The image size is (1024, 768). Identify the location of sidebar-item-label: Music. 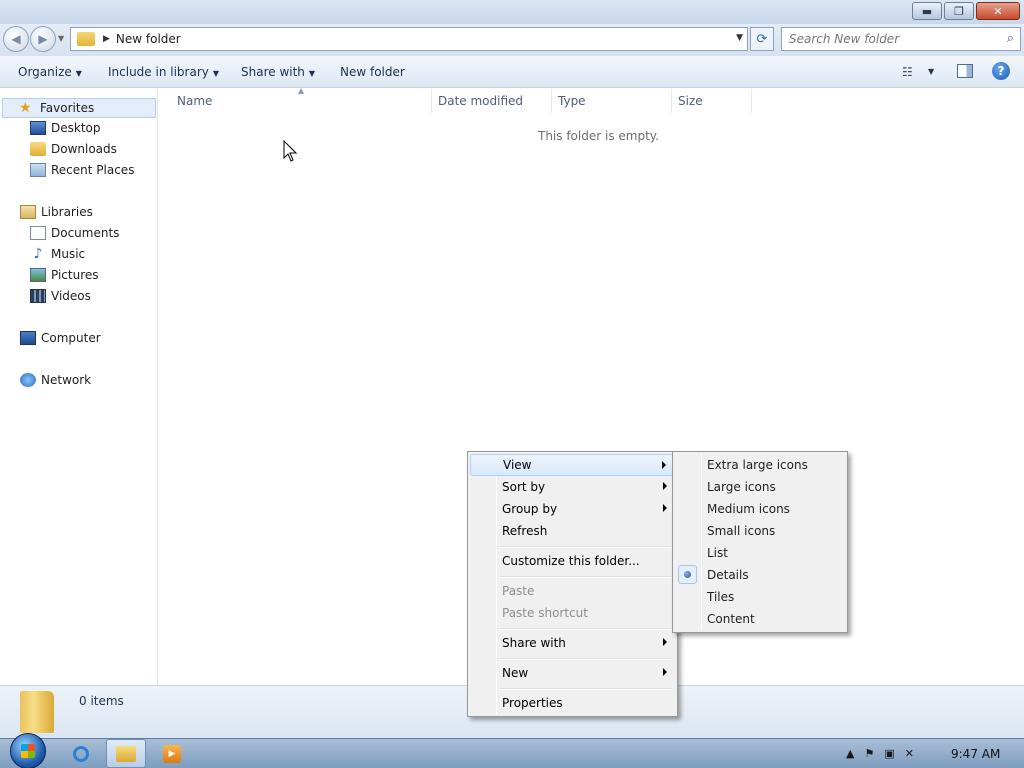
(68, 254).